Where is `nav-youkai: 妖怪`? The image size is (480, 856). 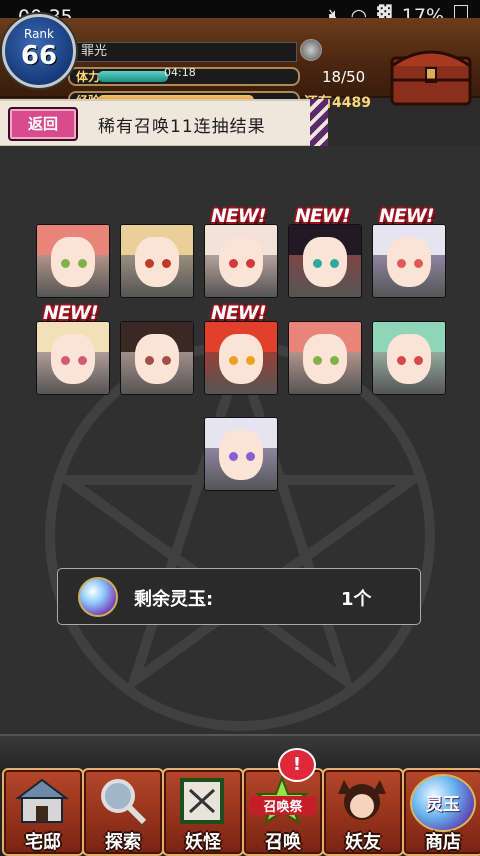 nav-youkai: 妖怪 is located at coordinates (203, 812).